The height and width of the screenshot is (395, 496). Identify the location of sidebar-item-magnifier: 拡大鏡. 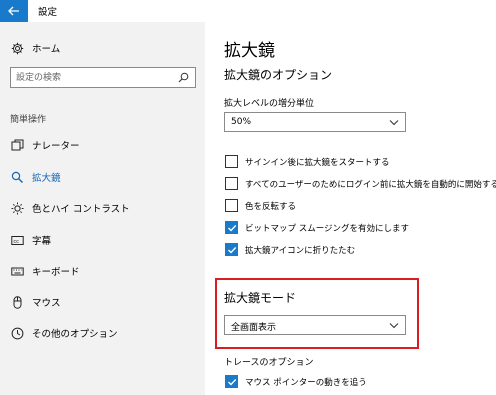
(102, 177).